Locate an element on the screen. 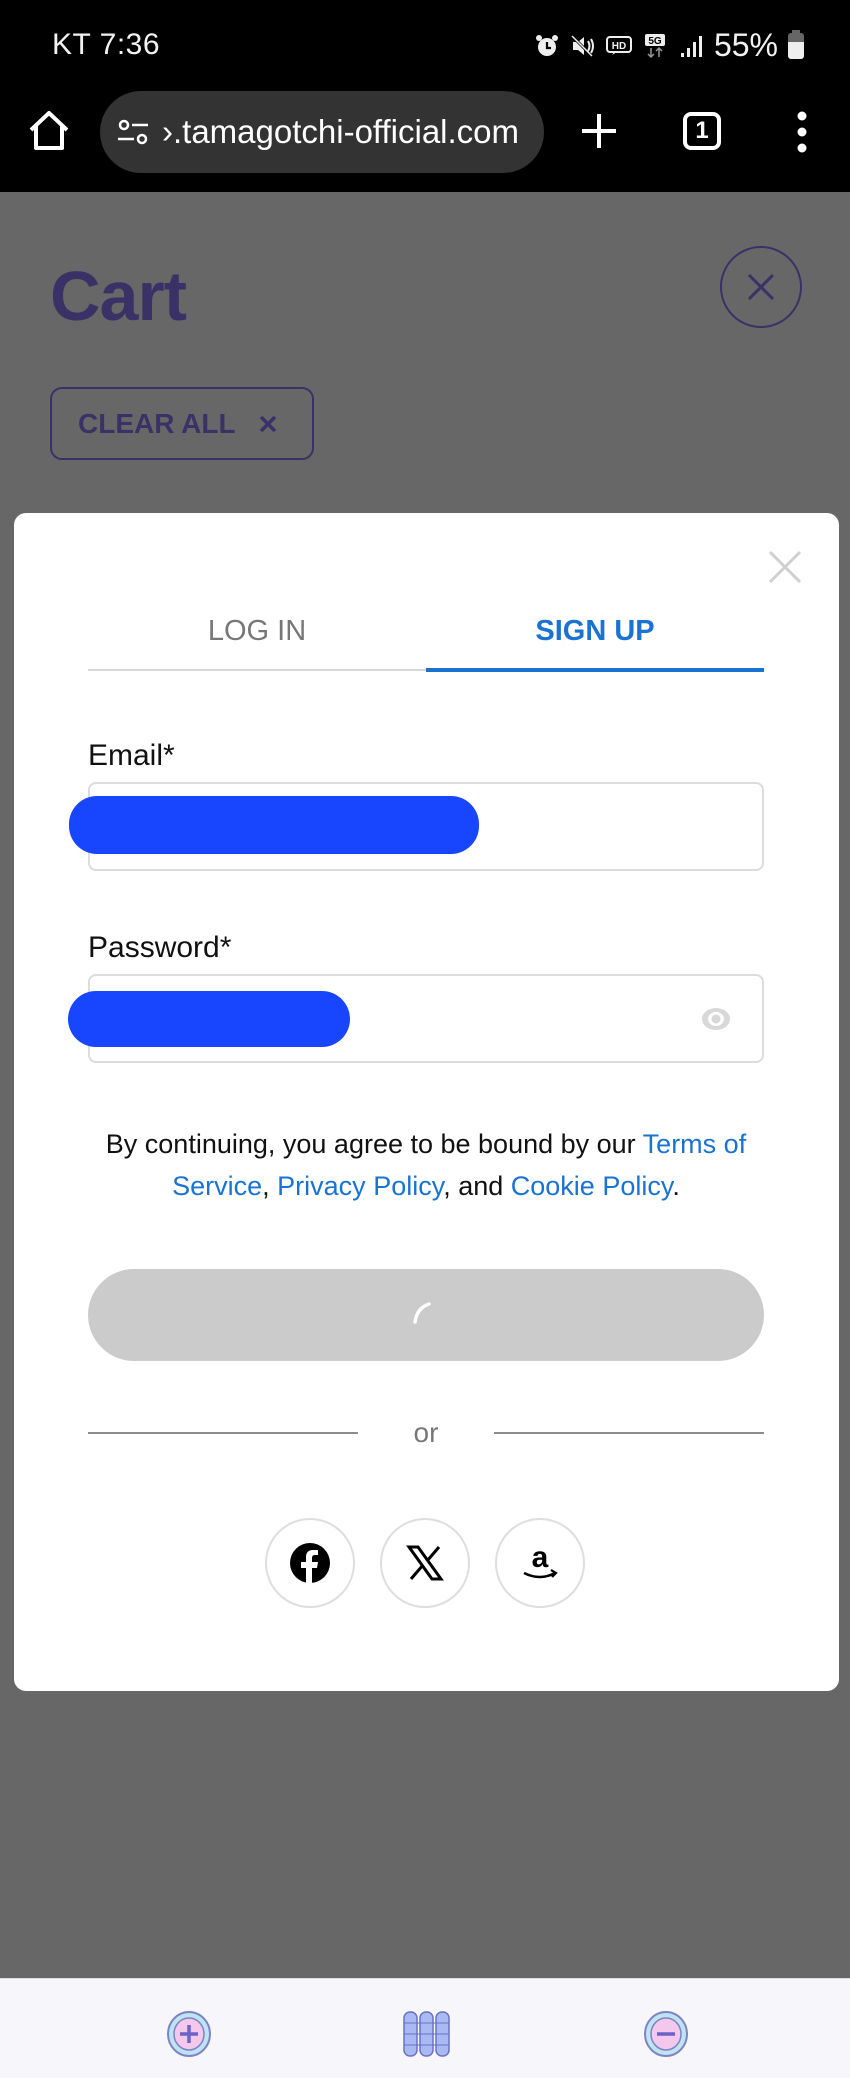 This screenshot has height=2078, width=850. svg-text: 5G is located at coordinates (655, 41).